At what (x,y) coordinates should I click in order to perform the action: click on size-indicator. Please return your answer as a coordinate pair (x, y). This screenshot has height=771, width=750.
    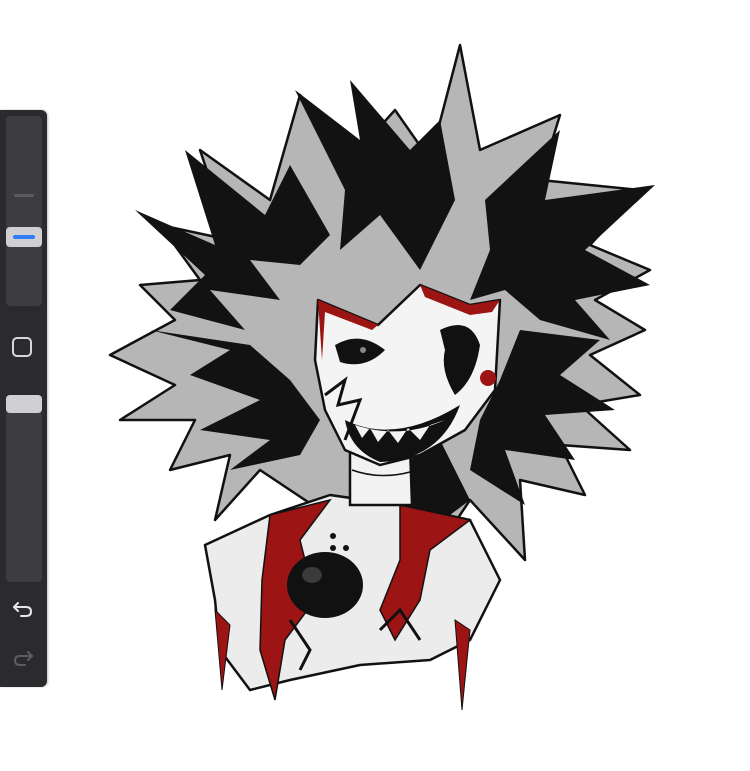
    Looking at the image, I should click on (24, 237).